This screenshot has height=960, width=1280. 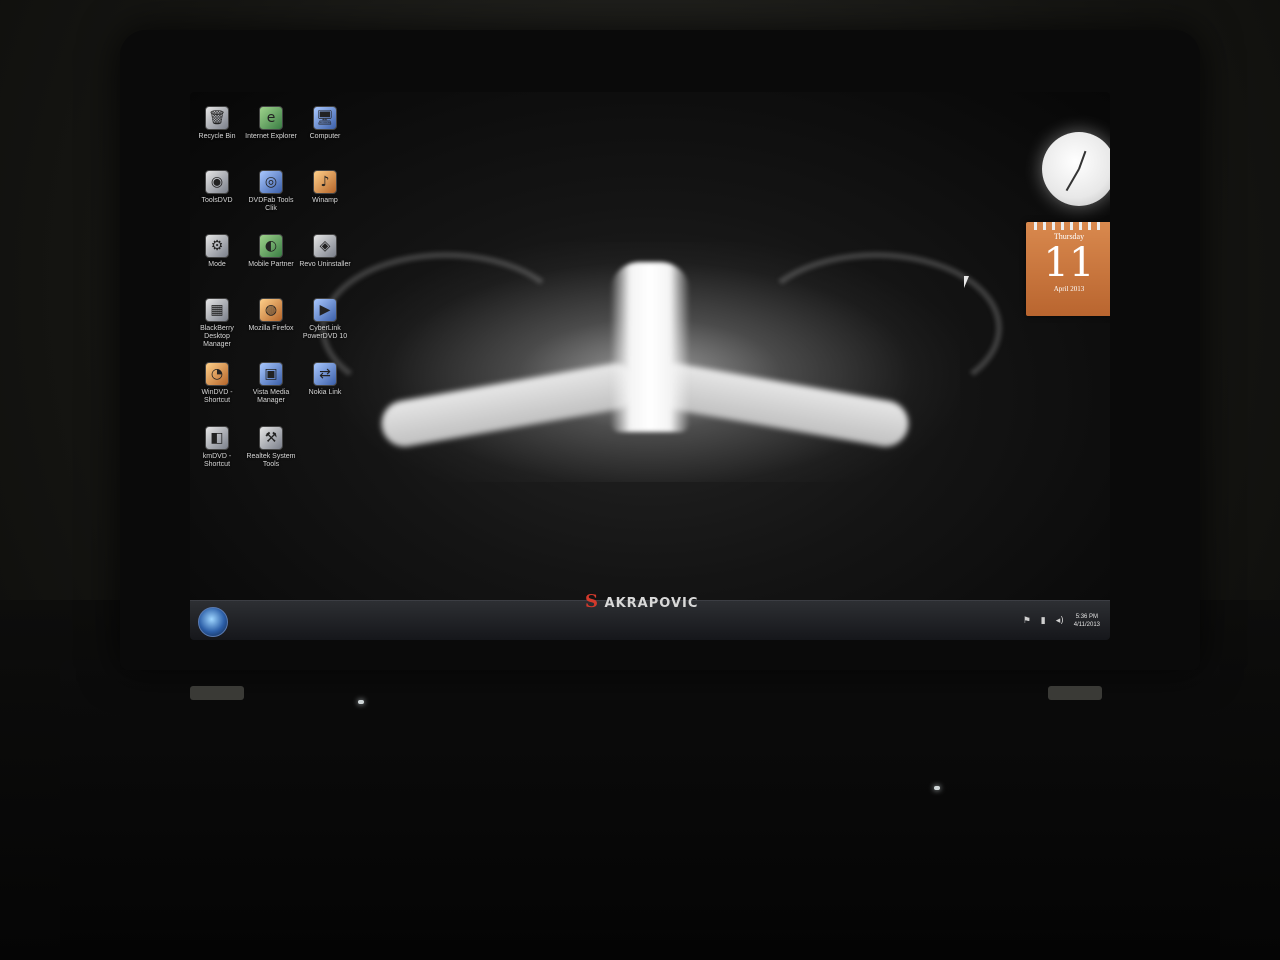 I want to click on clock-hour-hand, so click(x=1082, y=160).